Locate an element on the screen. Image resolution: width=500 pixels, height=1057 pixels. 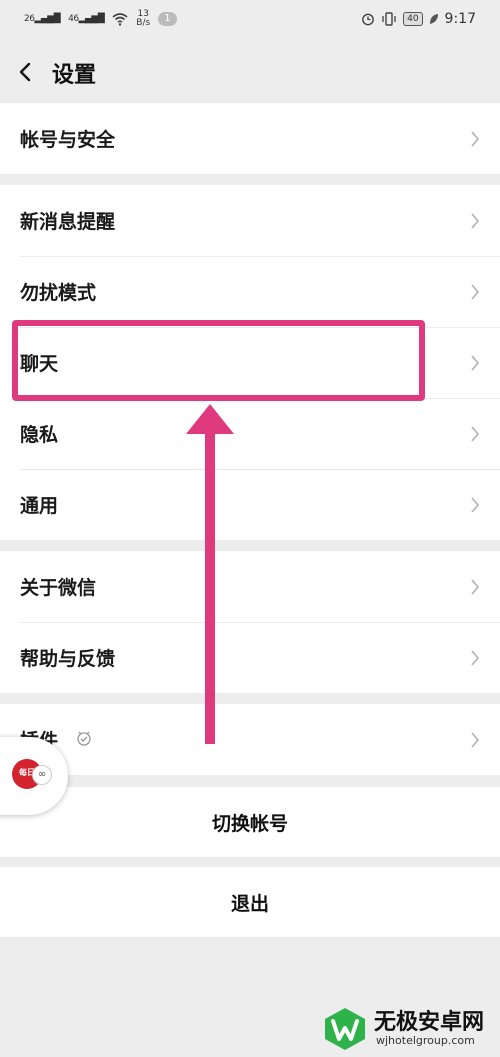
settings-item-label: 隐私 is located at coordinates (39, 435).